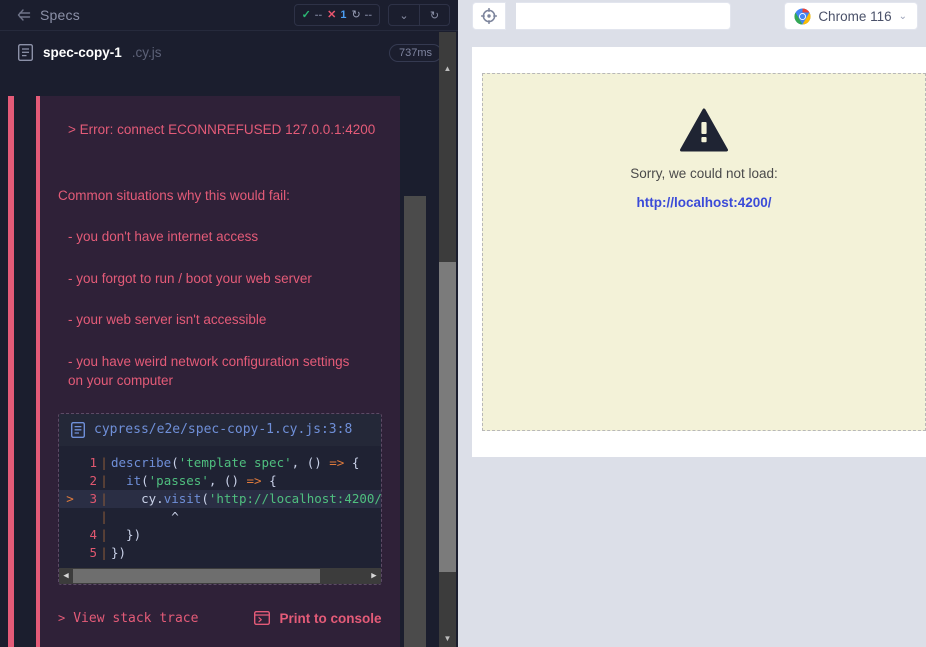 This screenshot has height=647, width=926. What do you see at coordinates (220, 618) in the screenshot?
I see `error-actions: > View stack trace Print to console` at bounding box center [220, 618].